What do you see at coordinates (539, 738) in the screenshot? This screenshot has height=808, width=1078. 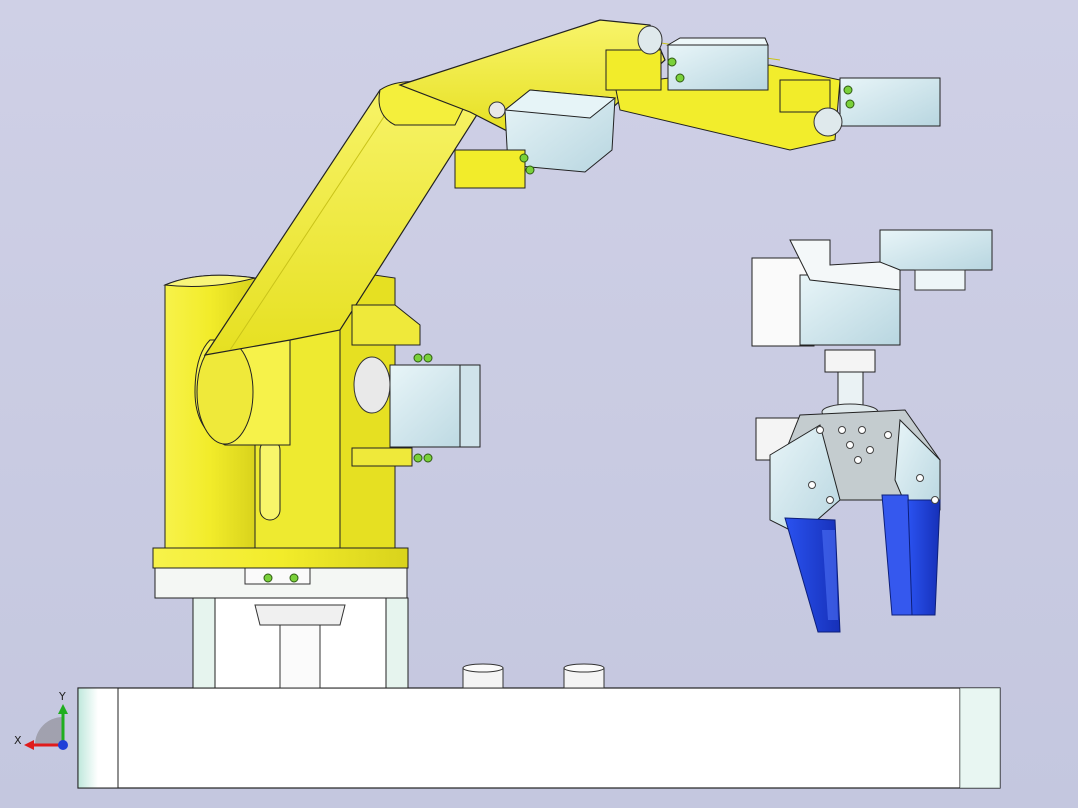 I see `base-plate` at bounding box center [539, 738].